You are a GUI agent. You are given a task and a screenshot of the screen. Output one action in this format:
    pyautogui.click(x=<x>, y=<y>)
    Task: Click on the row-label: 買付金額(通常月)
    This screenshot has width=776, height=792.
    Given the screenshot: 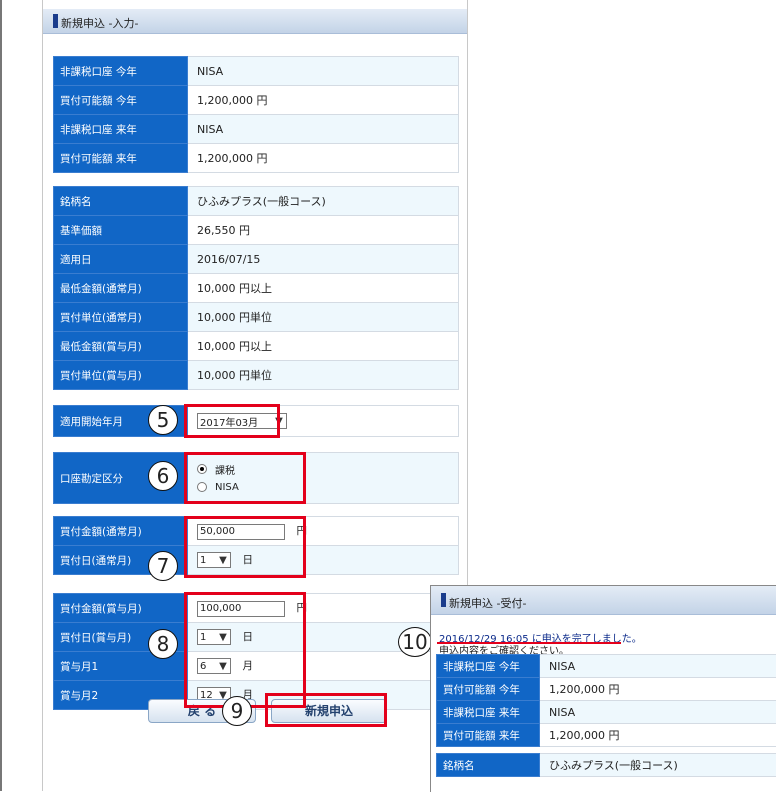 What is the action you would take?
    pyautogui.click(x=121, y=531)
    